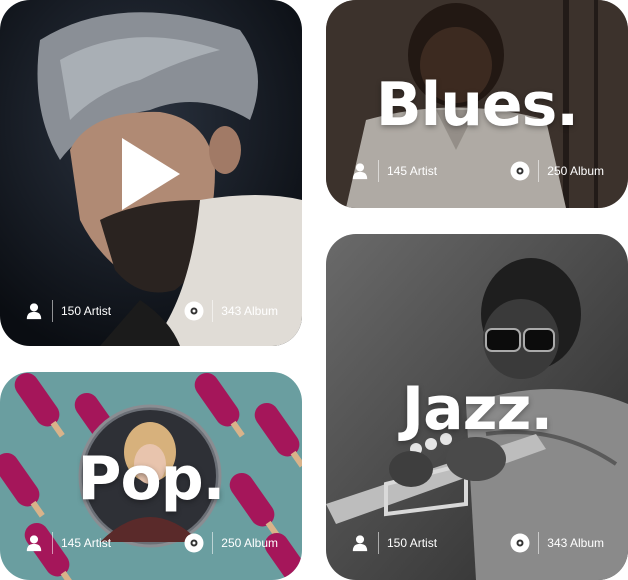 Image resolution: width=628 pixels, height=580 pixels. I want to click on genre-title: Jazz., so click(477, 409).